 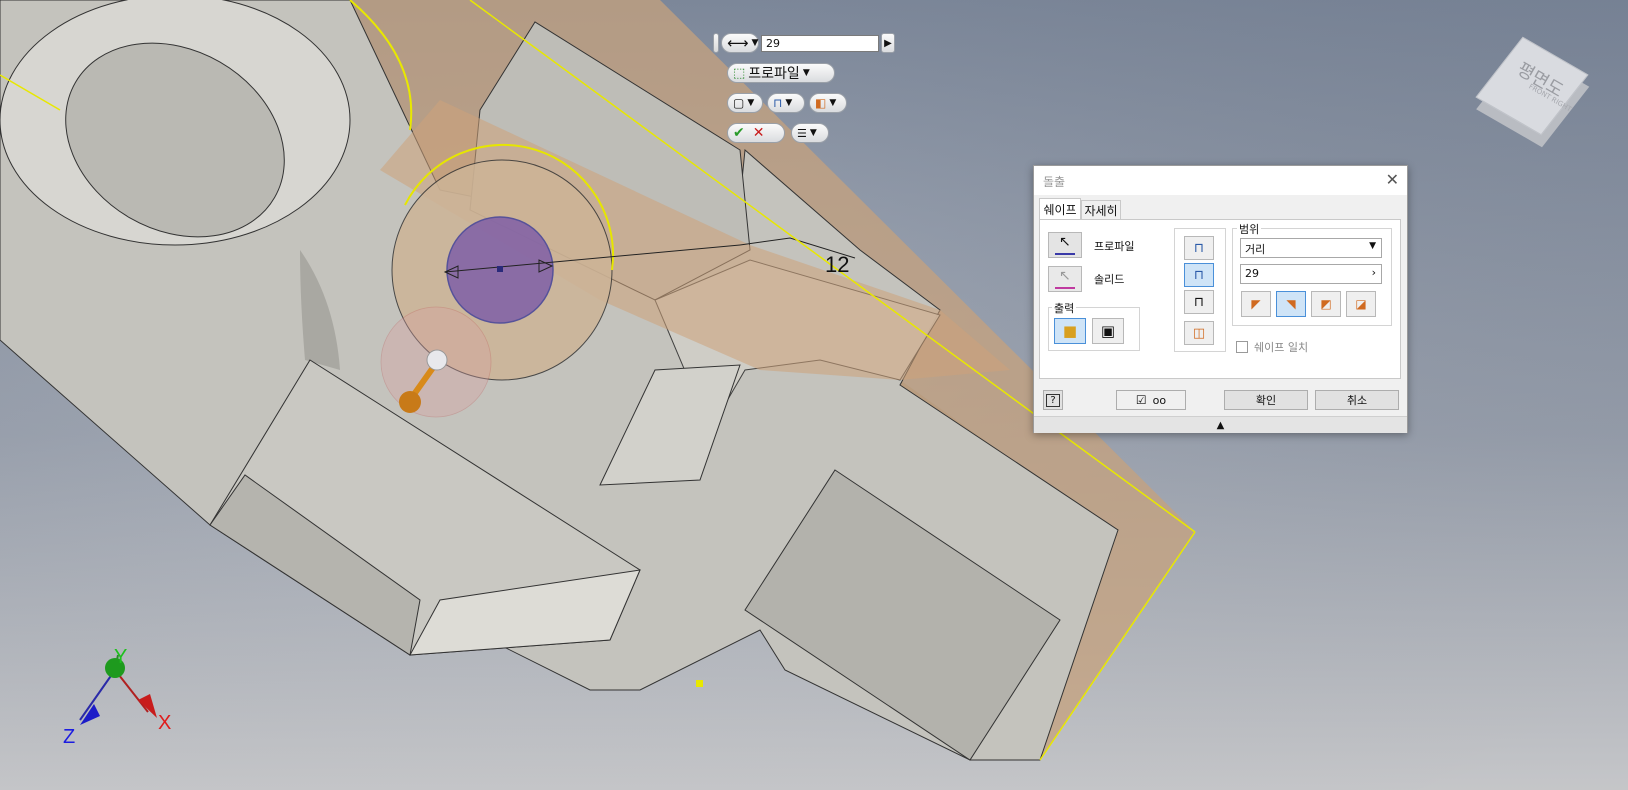 I want to click on cut-button: ⊓, so click(x=1199, y=275).